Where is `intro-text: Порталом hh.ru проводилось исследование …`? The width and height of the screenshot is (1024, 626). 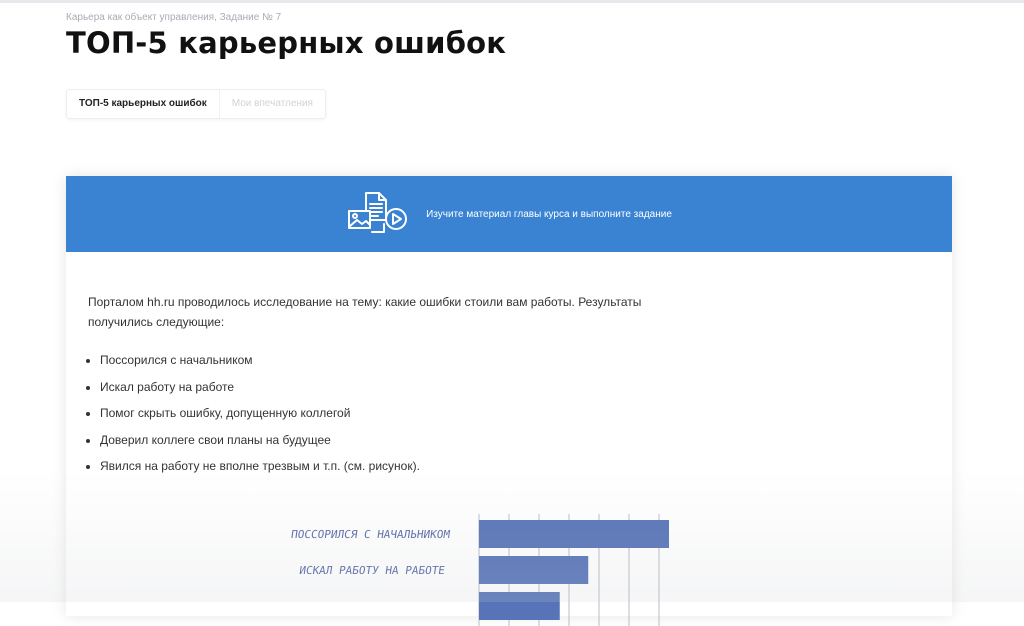
intro-text: Порталом hh.ru проводилось исследование … is located at coordinates (365, 312).